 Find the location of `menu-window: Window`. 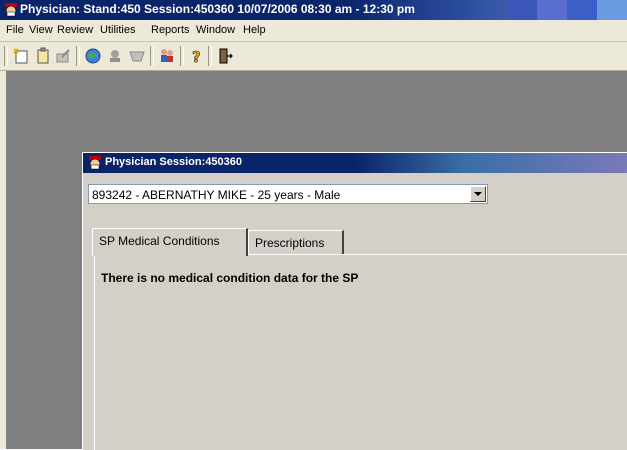

menu-window: Window is located at coordinates (215, 30).